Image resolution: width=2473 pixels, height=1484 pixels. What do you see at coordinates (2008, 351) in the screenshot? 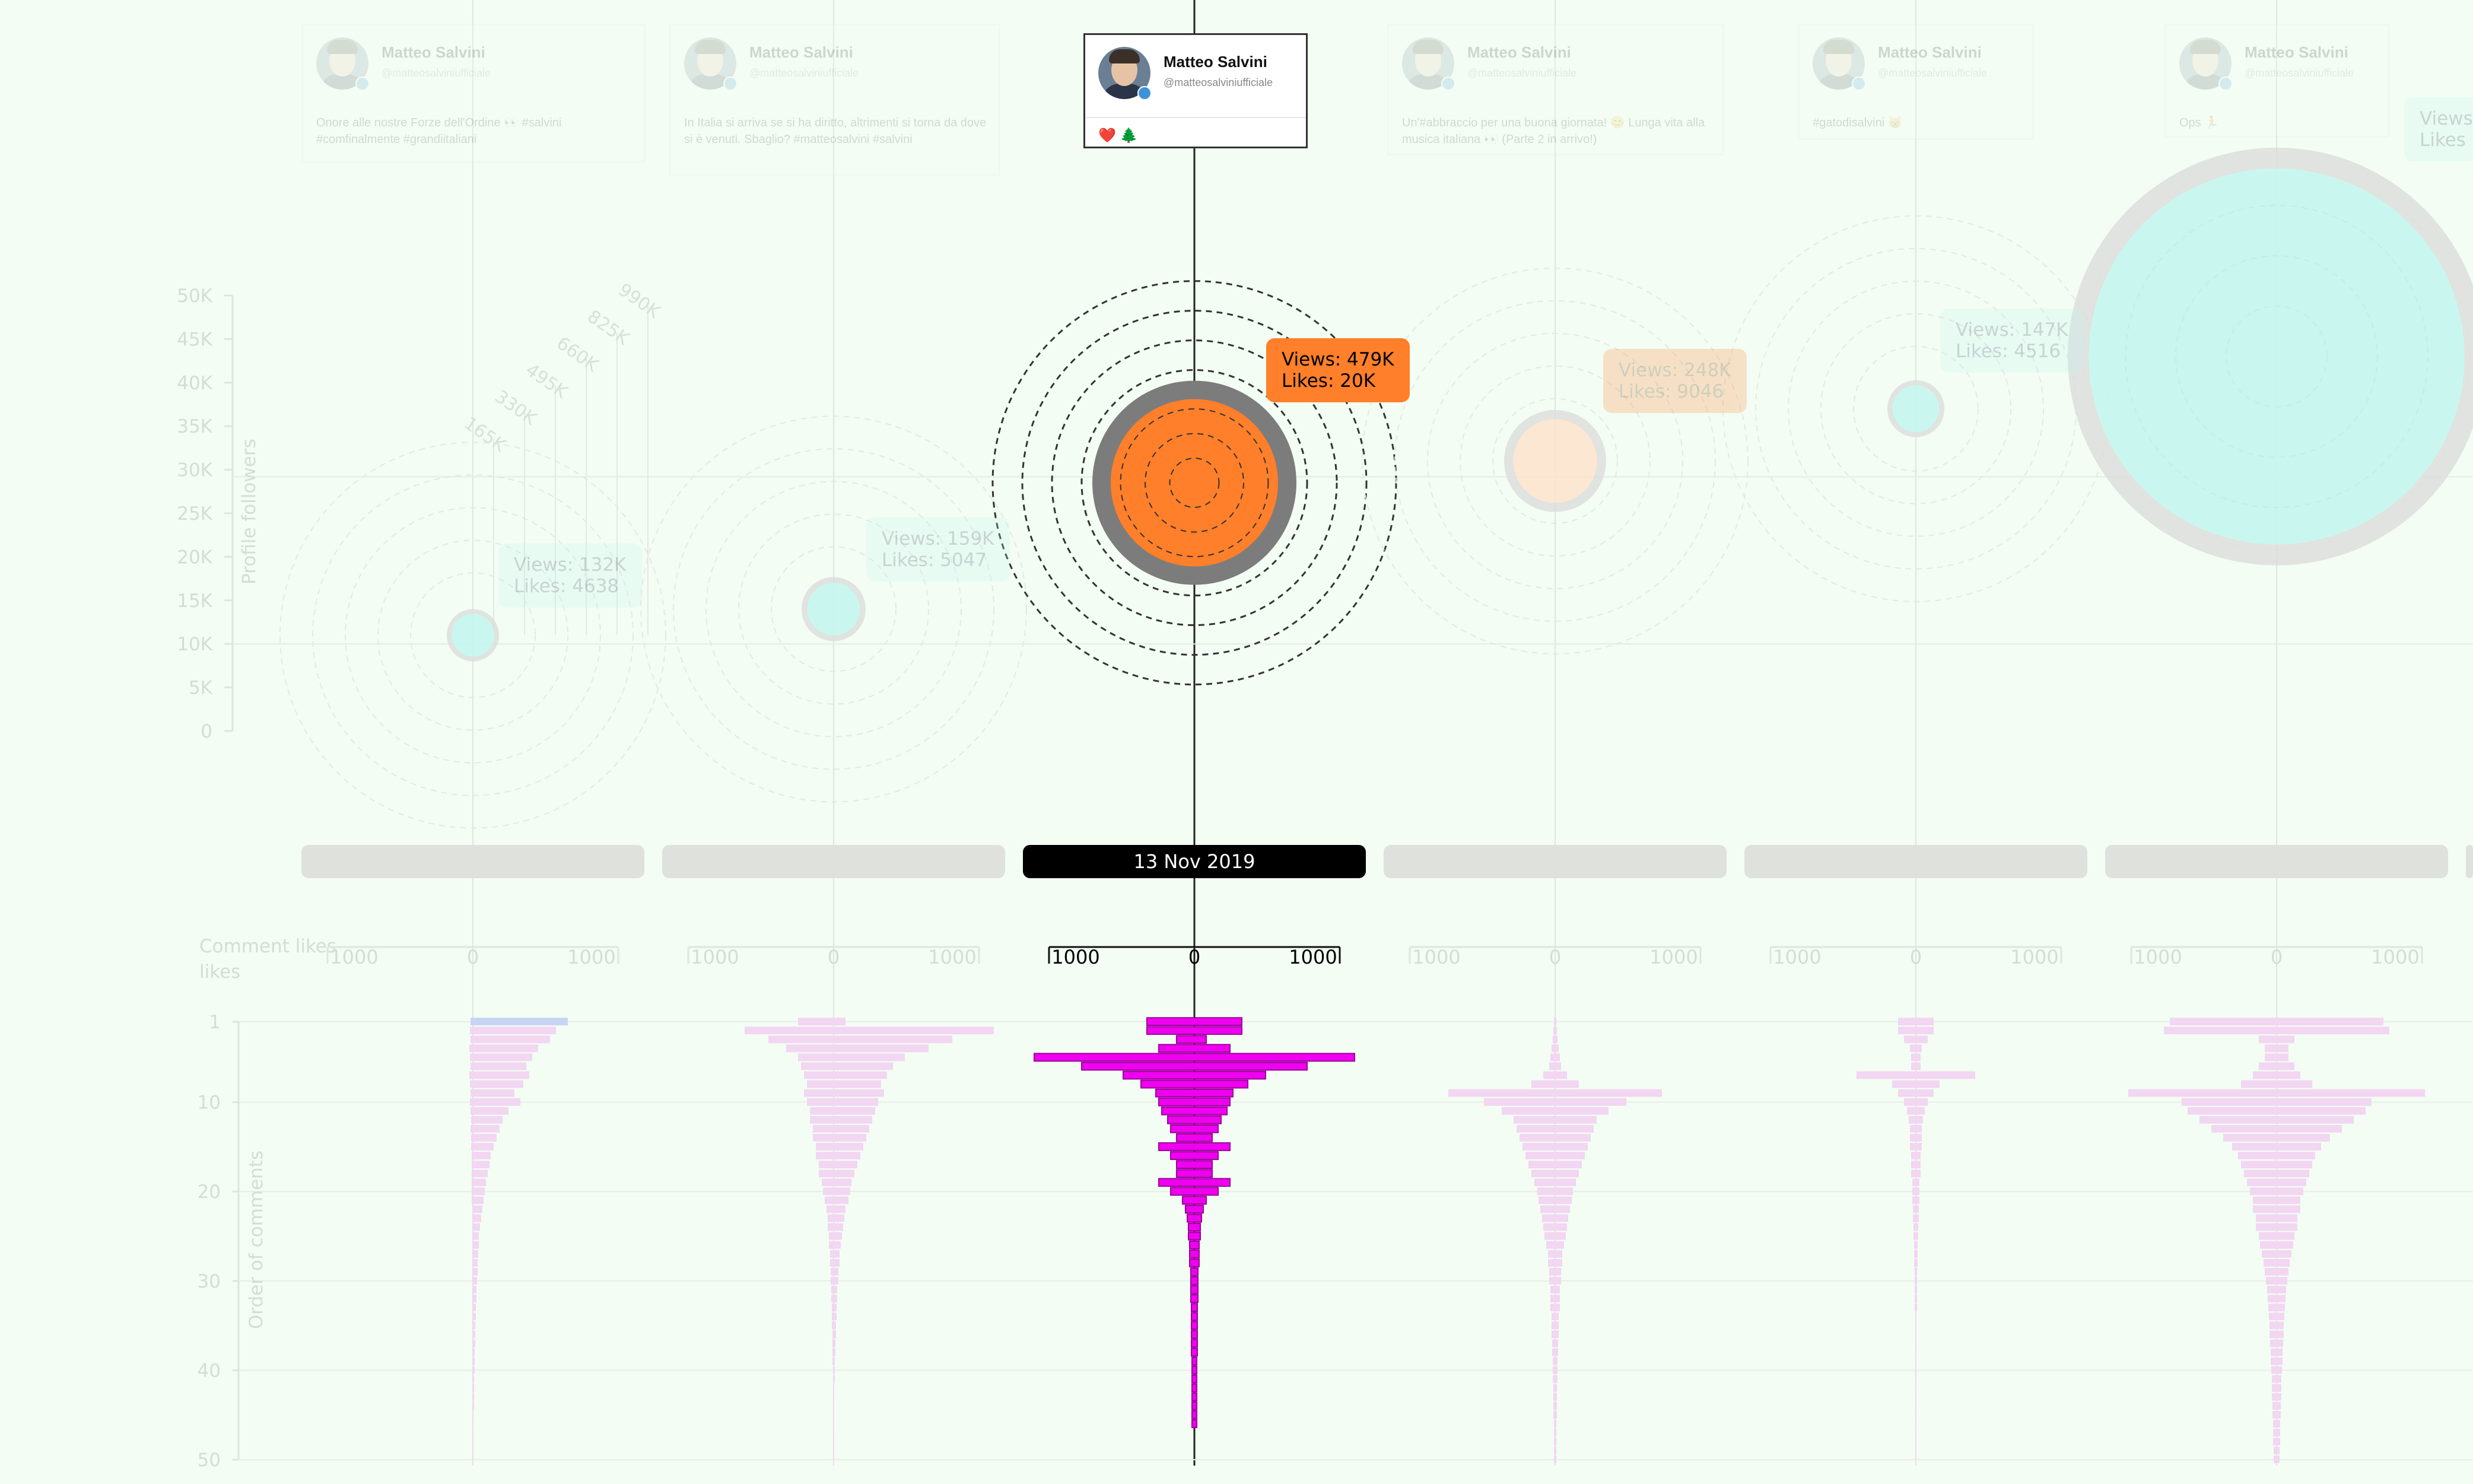
I see `likes-label: Likes: 4516` at bounding box center [2008, 351].